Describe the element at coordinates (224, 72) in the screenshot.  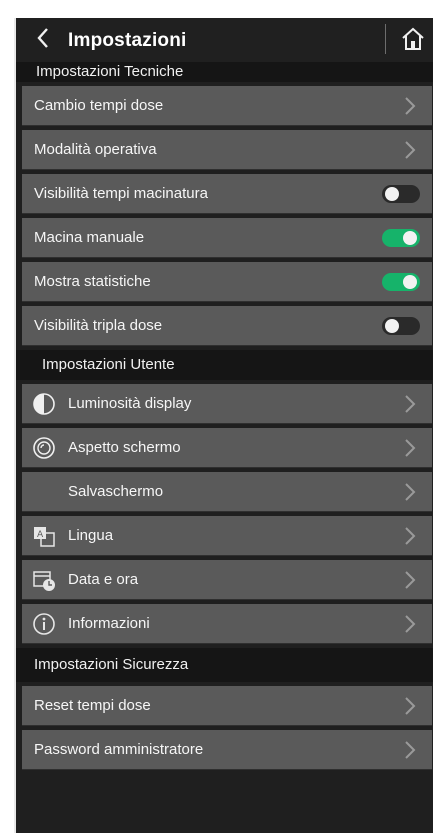
I see `section-header-tecniche: Impostazioni Tecniche` at that location.